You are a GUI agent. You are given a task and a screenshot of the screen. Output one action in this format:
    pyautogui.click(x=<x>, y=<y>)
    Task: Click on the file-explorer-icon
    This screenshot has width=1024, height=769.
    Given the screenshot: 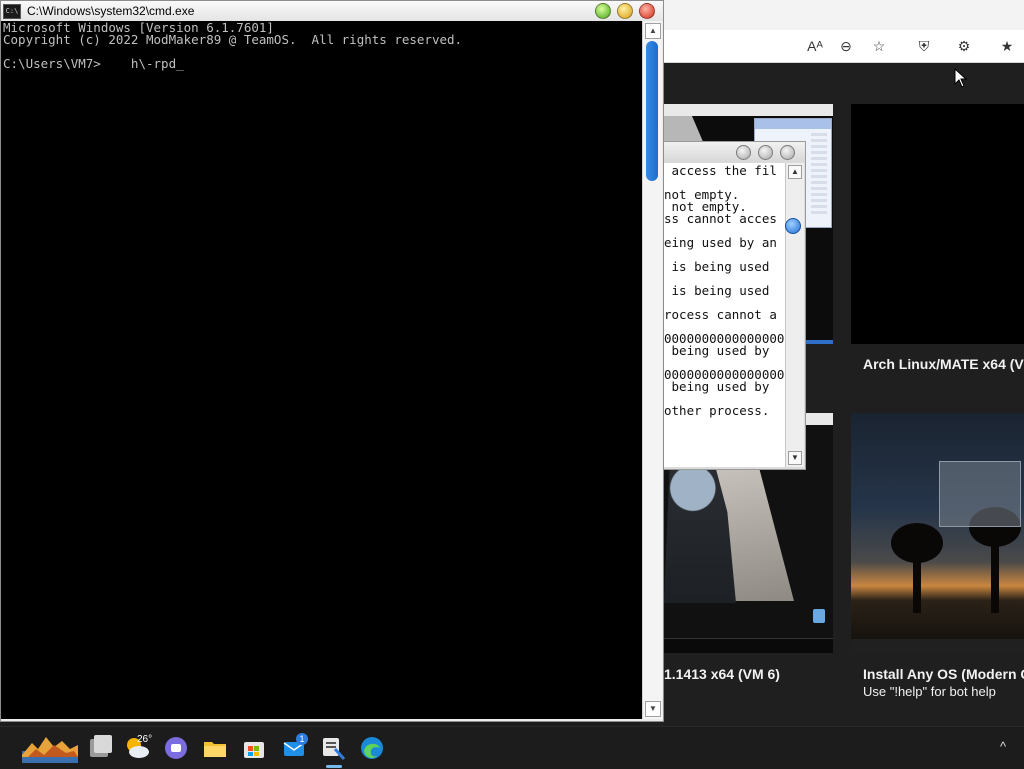 What is the action you would take?
    pyautogui.click(x=215, y=748)
    